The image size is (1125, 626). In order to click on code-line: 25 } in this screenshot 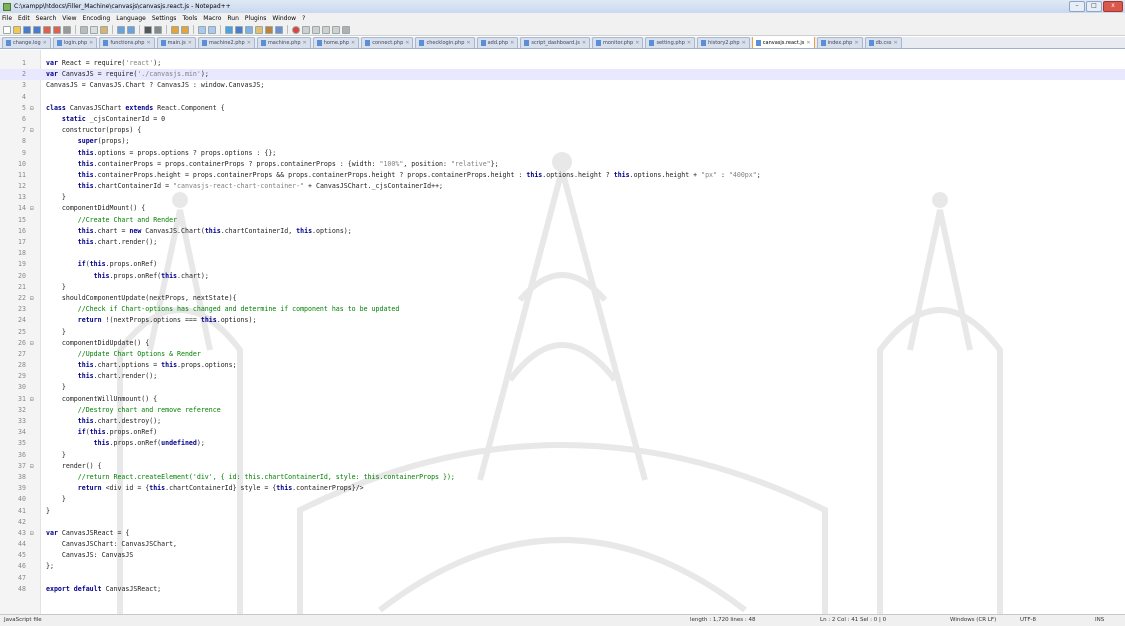, I will do `click(562, 332)`.